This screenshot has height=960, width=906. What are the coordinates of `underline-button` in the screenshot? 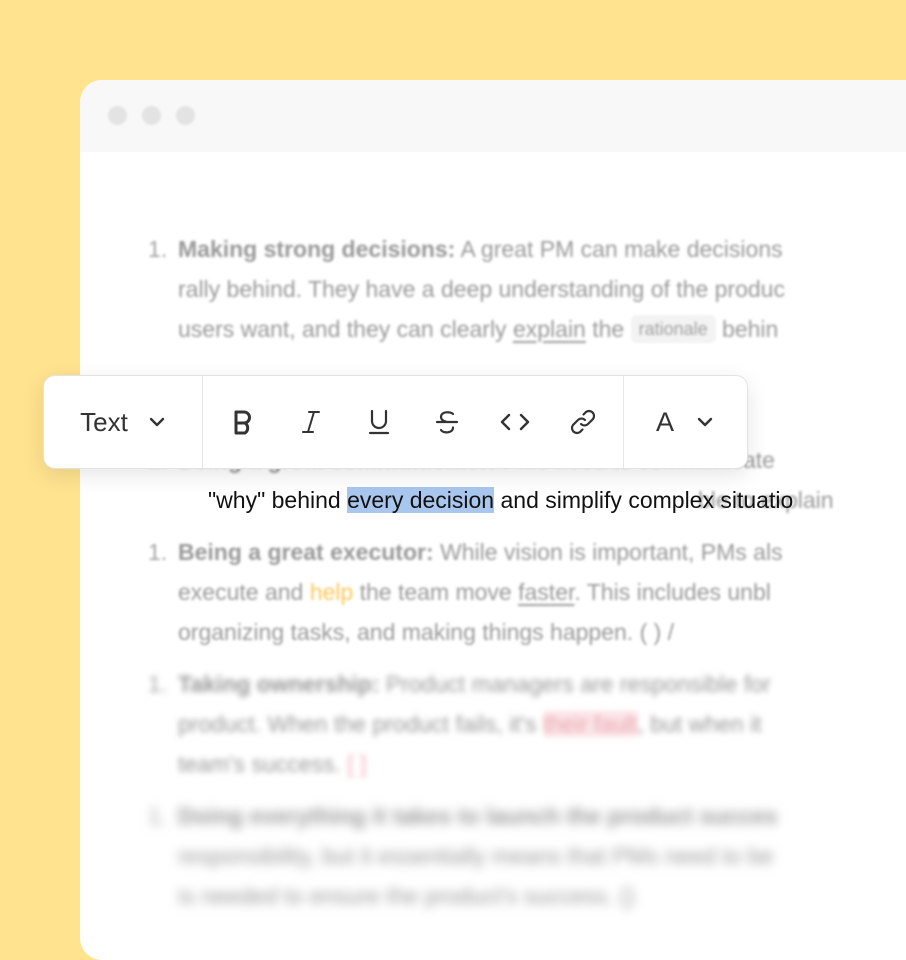 It's located at (379, 422).